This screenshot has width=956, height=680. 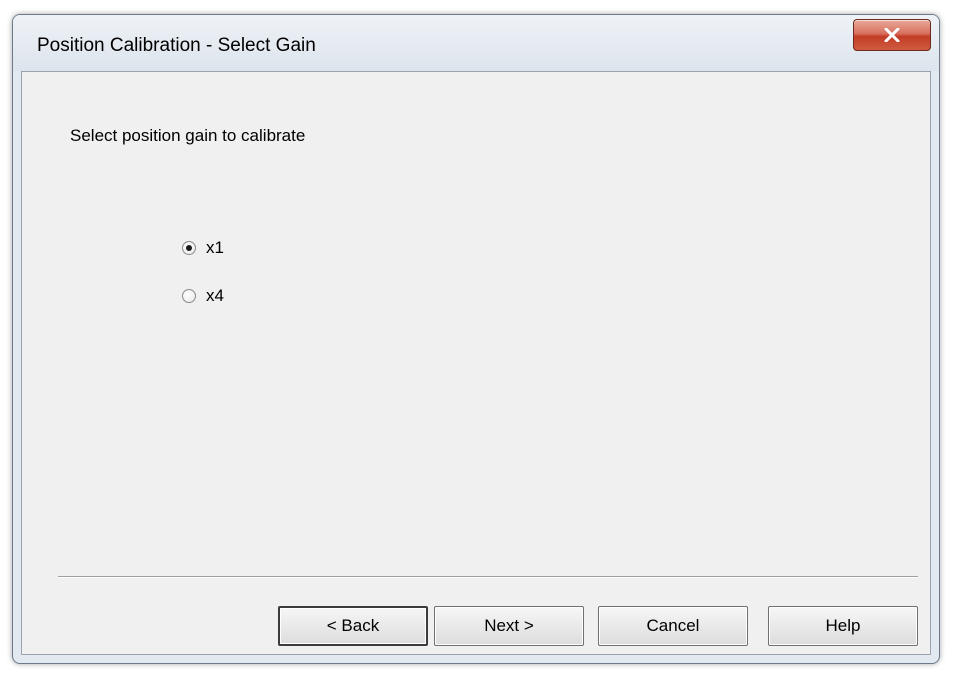 I want to click on cancel-button: Cancel, so click(x=673, y=626).